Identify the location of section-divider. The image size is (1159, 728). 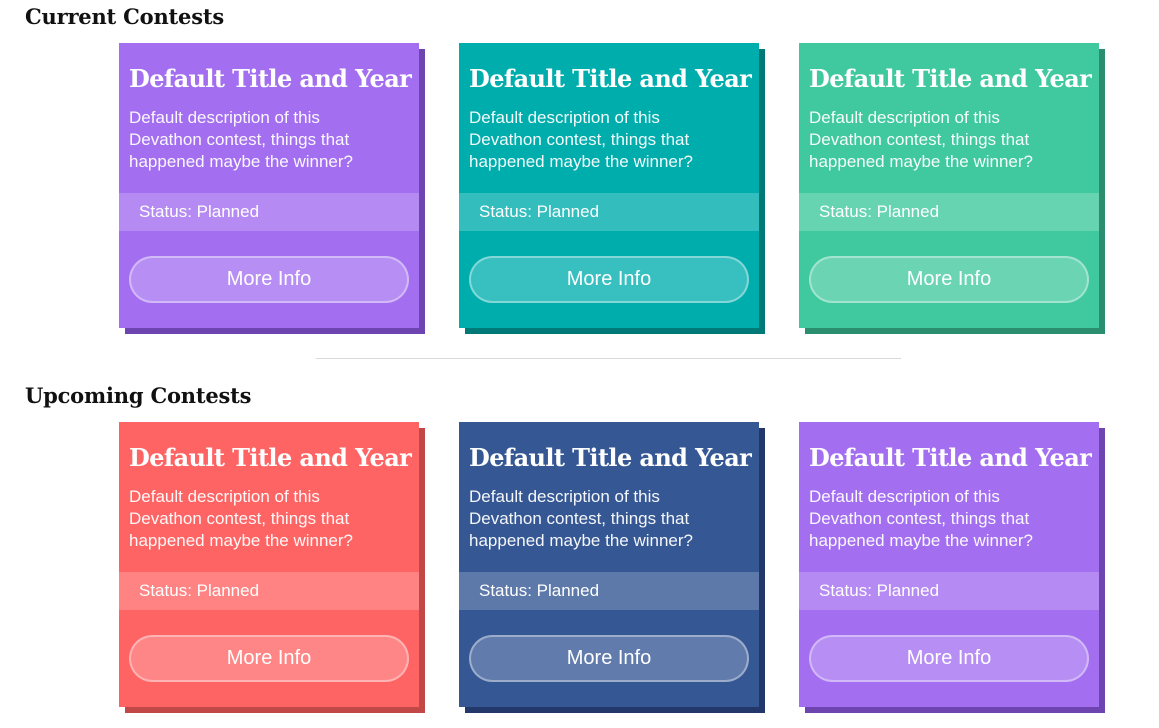
(608, 358).